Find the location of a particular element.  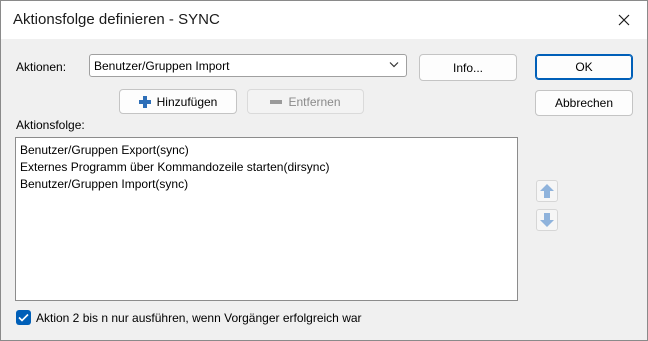

arrow-down-icon is located at coordinates (547, 220).